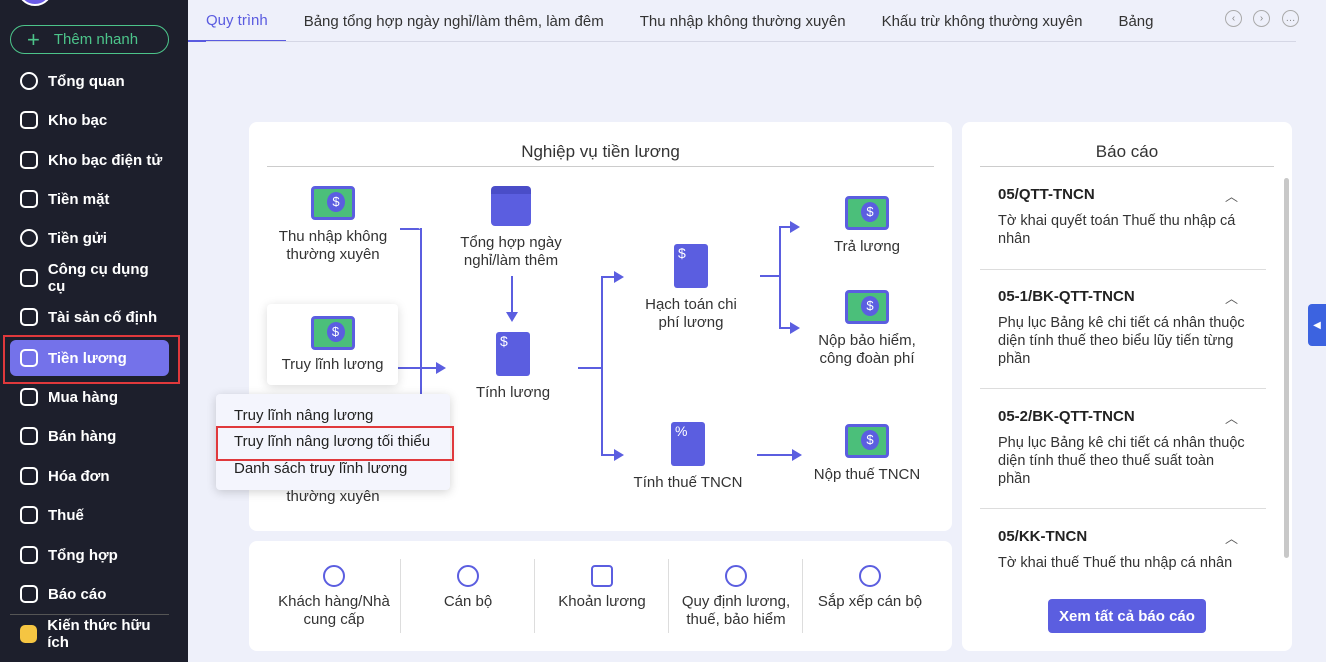 The image size is (1326, 662). Describe the element at coordinates (736, 588) in the screenshot. I see `shortcut-quy-dinh: Quy định lương, thuế, bảo hiểm` at that location.